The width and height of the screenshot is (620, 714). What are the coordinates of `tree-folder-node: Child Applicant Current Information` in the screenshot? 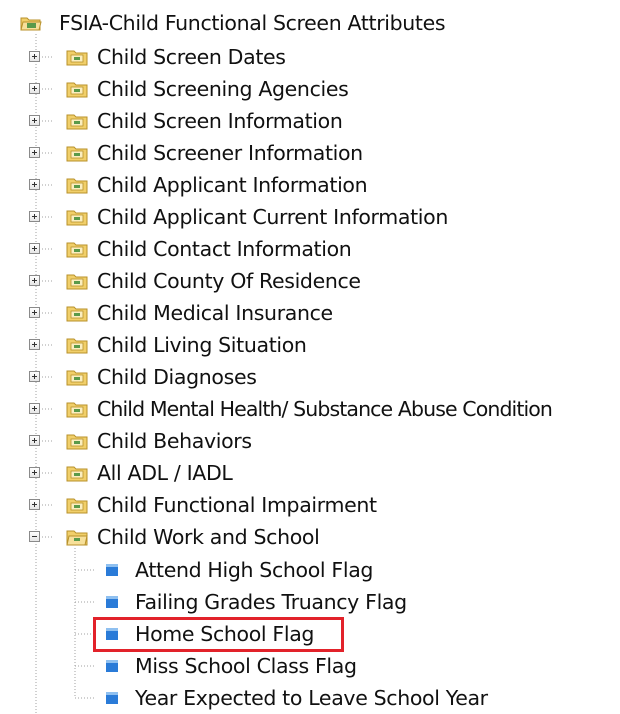 It's located at (237, 217).